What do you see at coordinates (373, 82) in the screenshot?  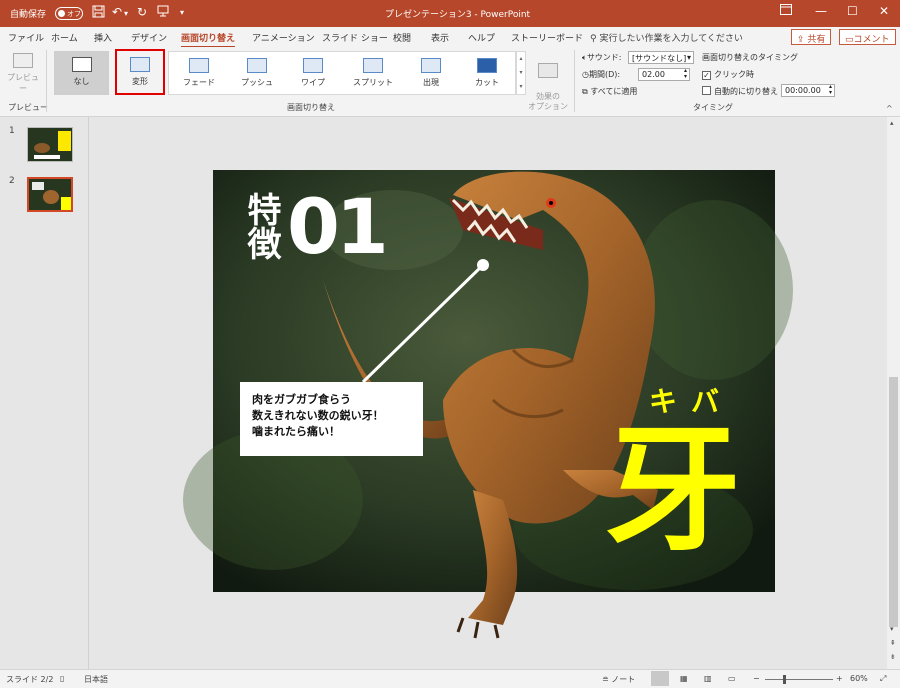 I see `split-label: スプリット` at bounding box center [373, 82].